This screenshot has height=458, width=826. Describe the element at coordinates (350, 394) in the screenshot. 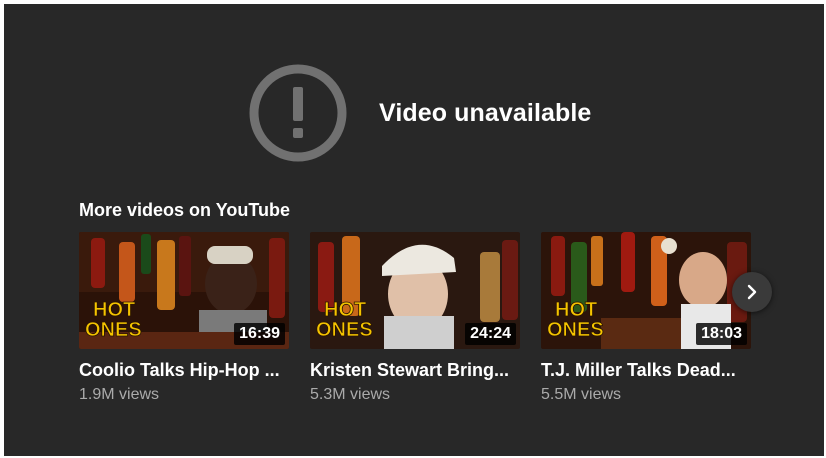

I see `video-views: 5.3M views` at that location.